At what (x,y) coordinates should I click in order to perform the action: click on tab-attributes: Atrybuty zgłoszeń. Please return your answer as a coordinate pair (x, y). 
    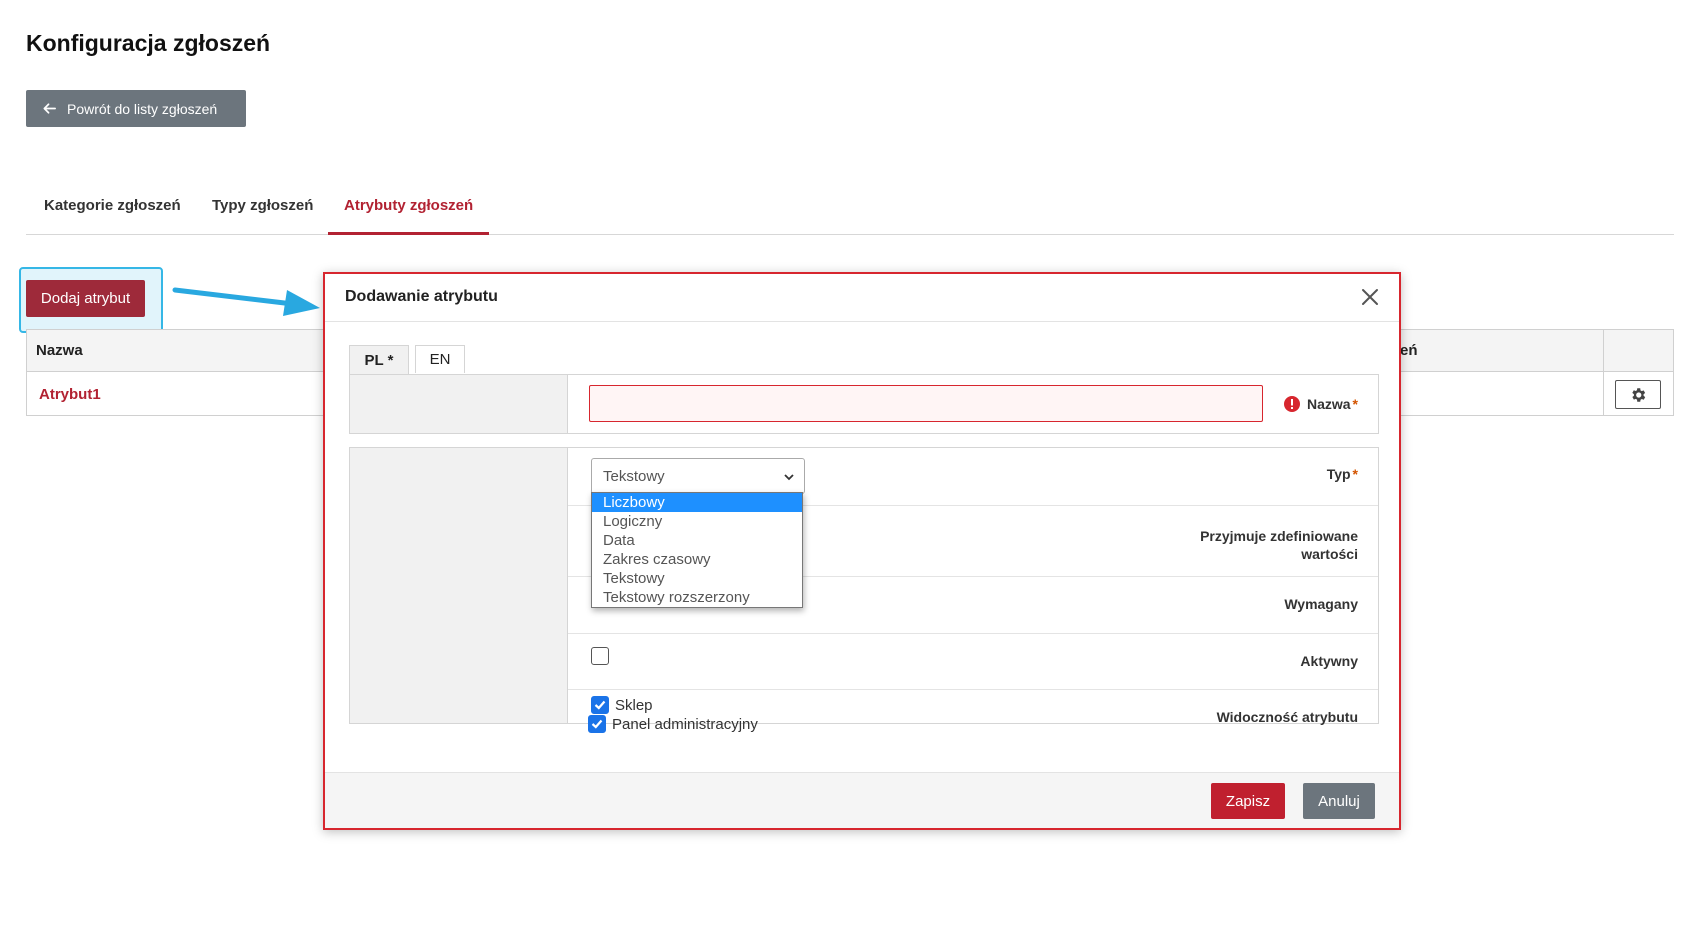
    Looking at the image, I should click on (409, 216).